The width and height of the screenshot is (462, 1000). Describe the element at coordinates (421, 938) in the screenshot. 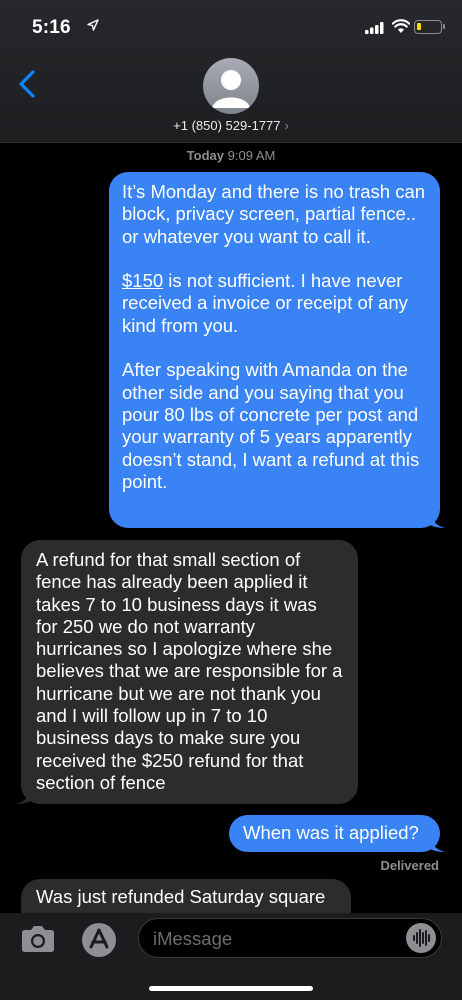

I see `audio-waveform-icon` at that location.